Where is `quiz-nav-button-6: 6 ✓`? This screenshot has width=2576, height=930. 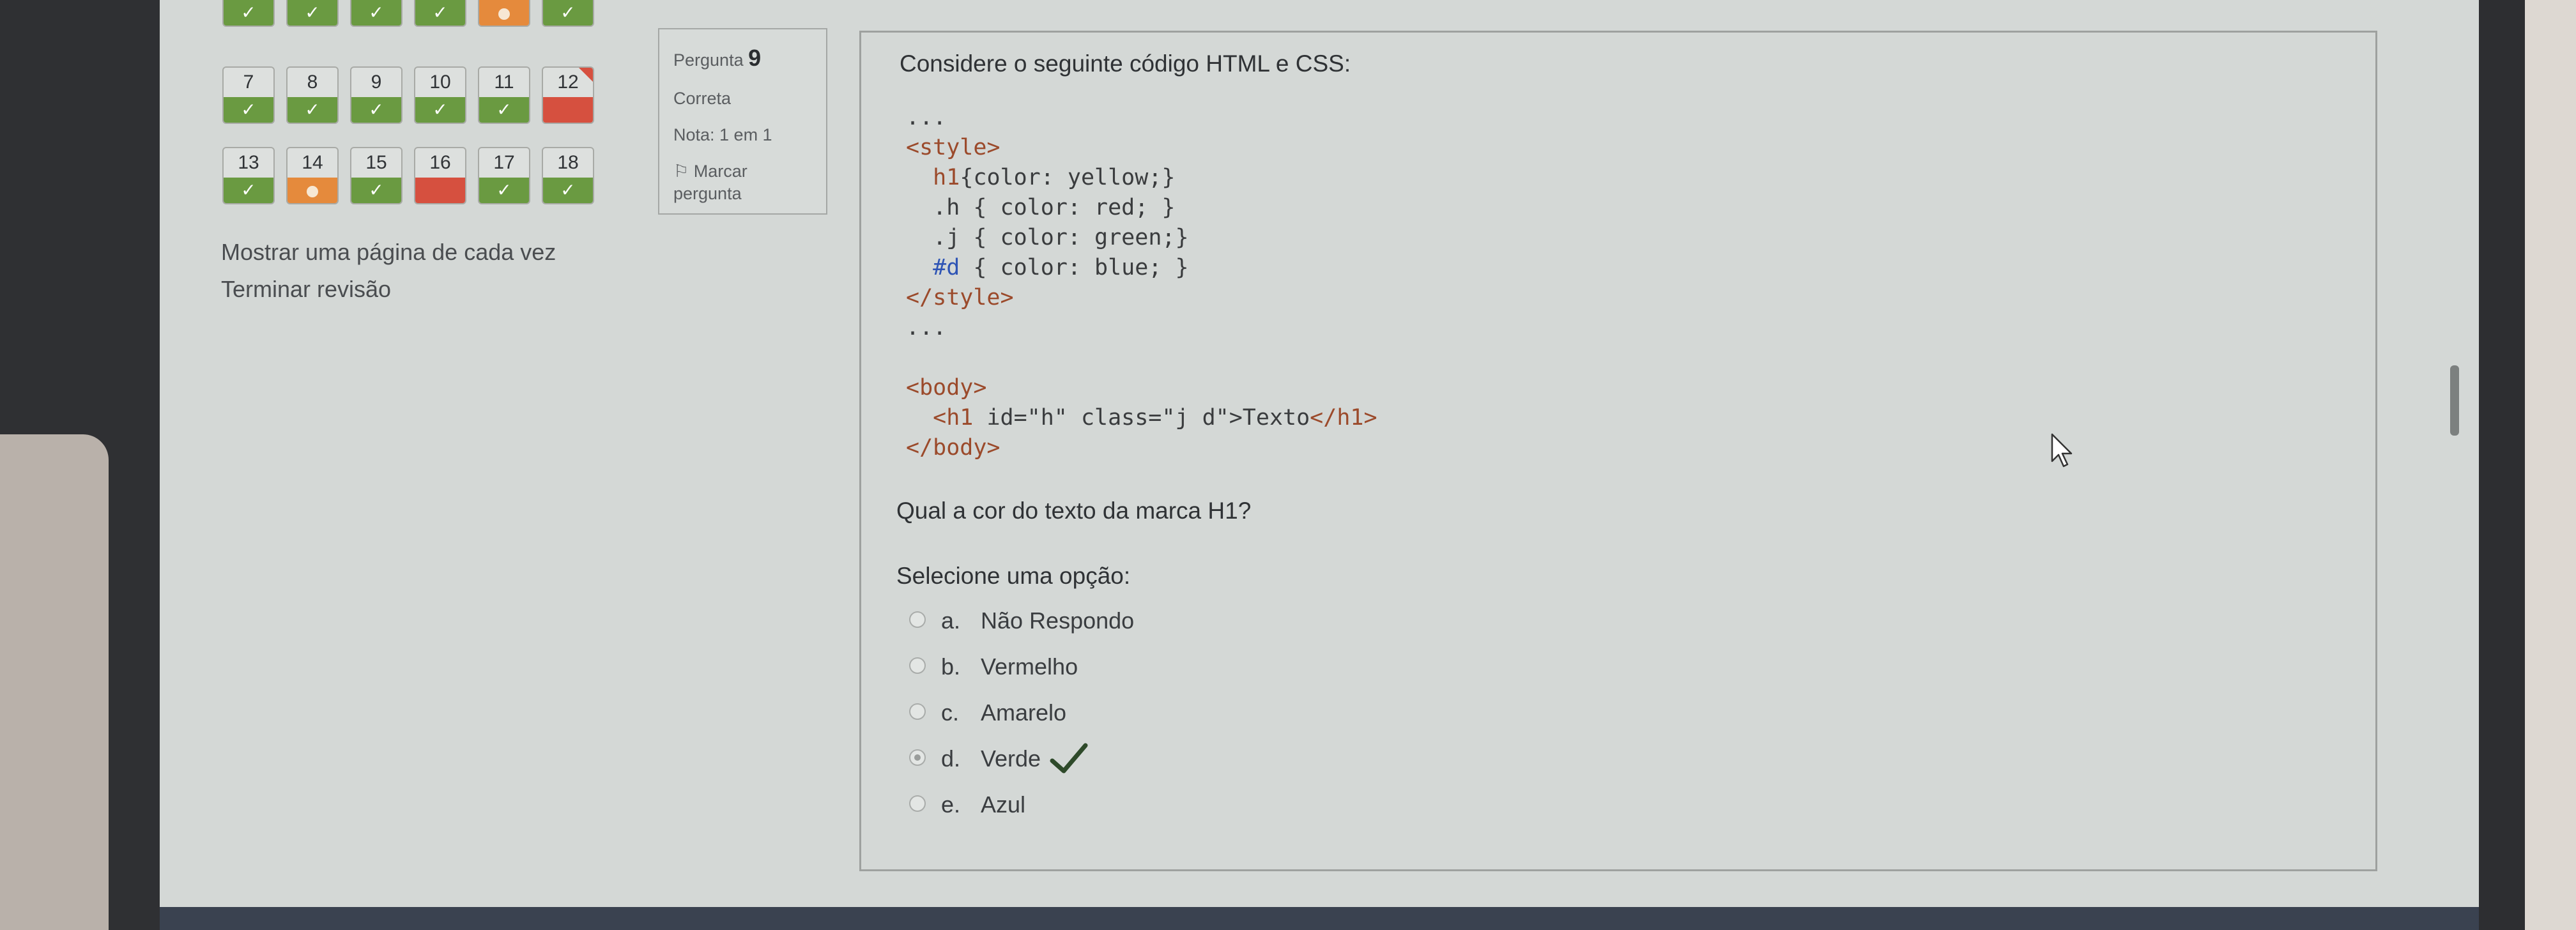
quiz-nav-button-6: 6 ✓ is located at coordinates (568, 13).